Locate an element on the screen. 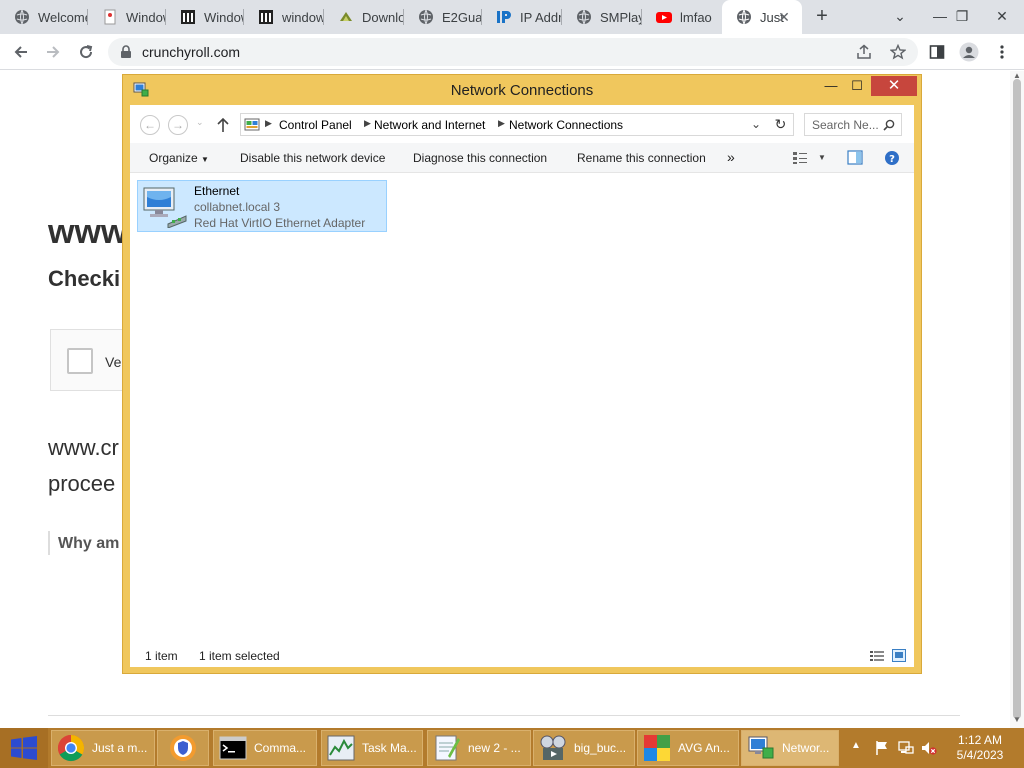 This screenshot has height=768, width=1024. restore-browser-button: ❐ is located at coordinates (962, 17).